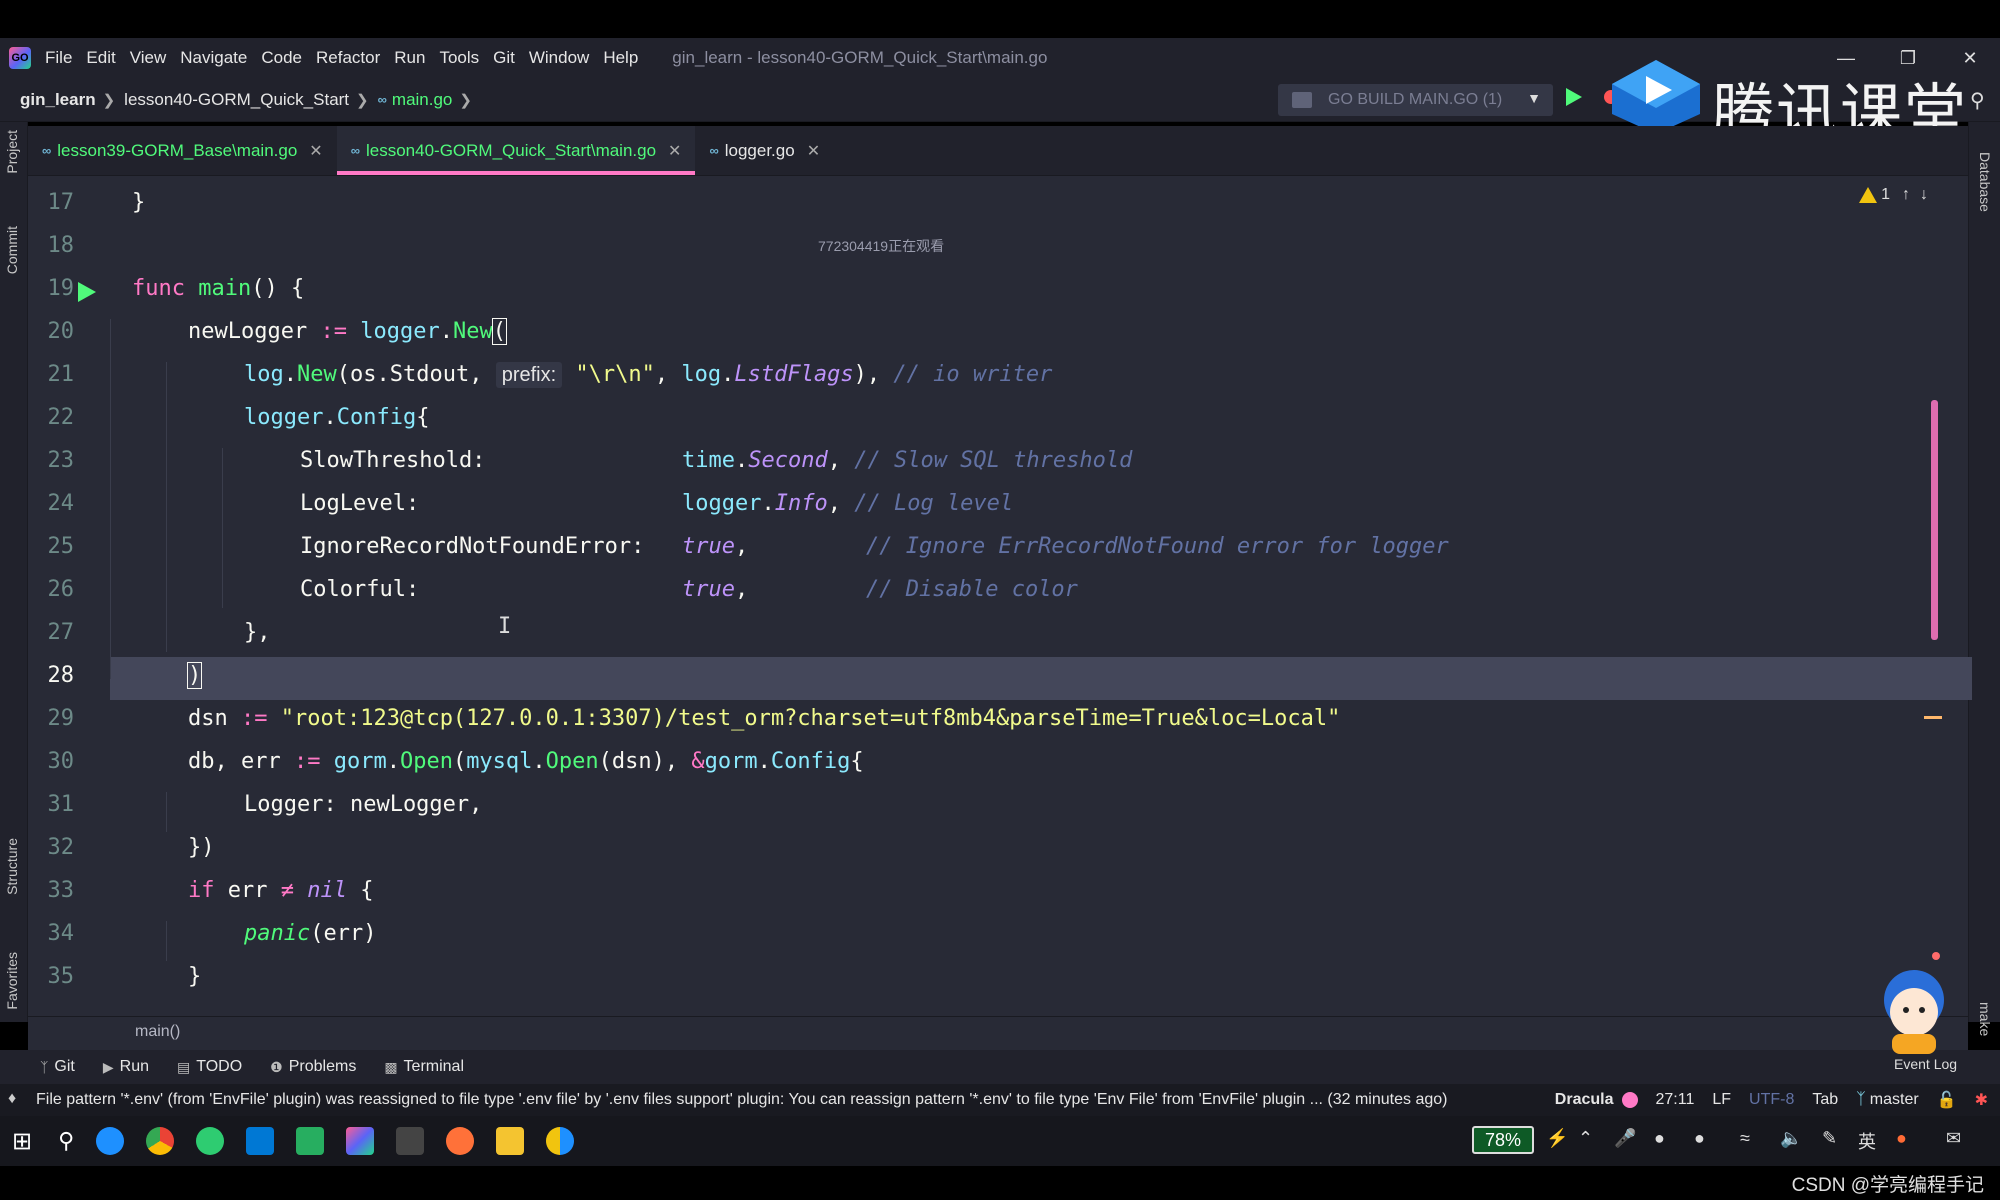  What do you see at coordinates (511, 150) in the screenshot?
I see `tab-label: lesson40-GORM_Quick_Start\main.go` at bounding box center [511, 150].